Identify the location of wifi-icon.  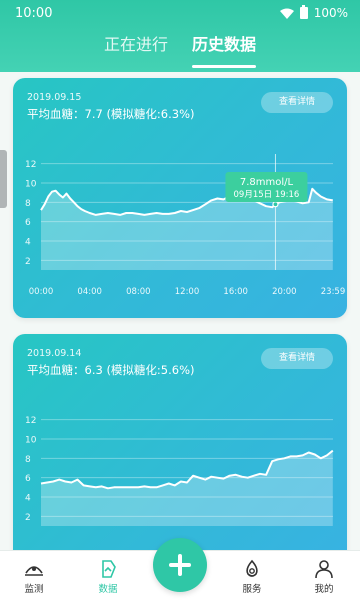
(286, 13).